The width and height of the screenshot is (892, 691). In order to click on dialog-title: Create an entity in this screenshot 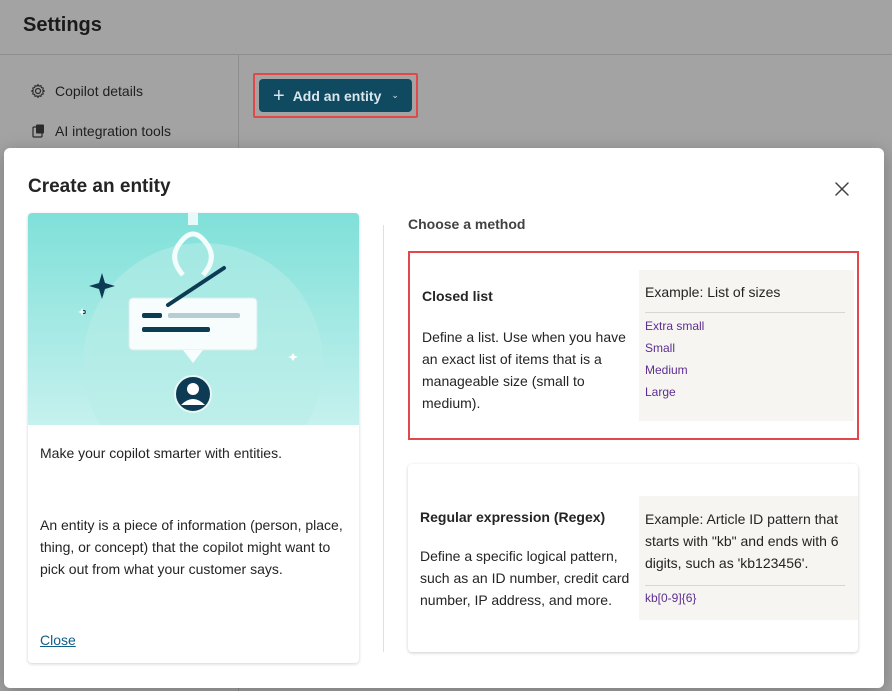, I will do `click(99, 186)`.